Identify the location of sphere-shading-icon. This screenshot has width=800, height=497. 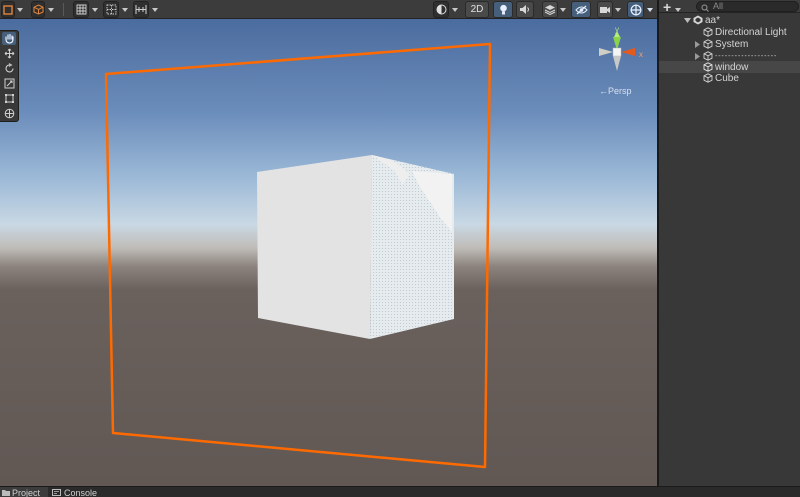
(441, 9).